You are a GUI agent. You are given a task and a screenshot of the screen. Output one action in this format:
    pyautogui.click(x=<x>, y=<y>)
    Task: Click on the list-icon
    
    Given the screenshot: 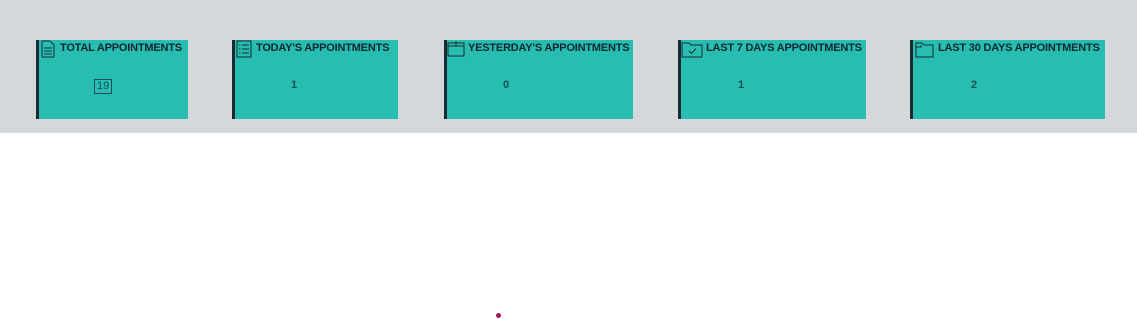 What is the action you would take?
    pyautogui.click(x=244, y=49)
    